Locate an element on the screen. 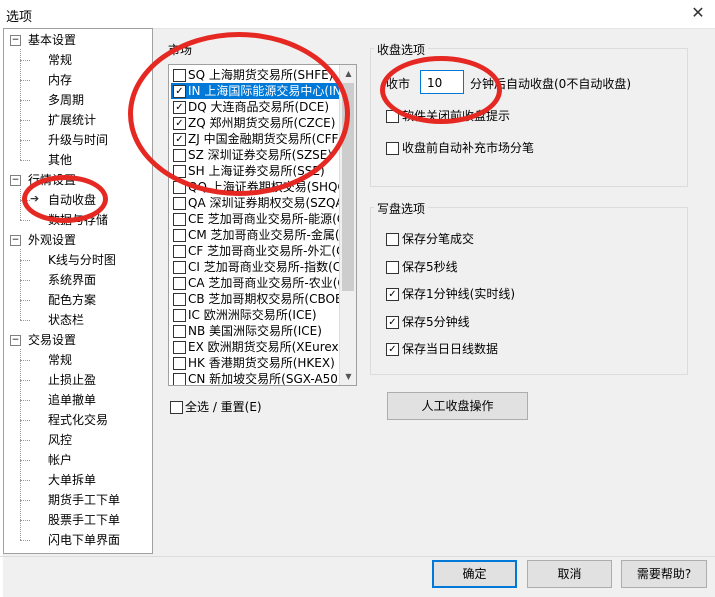 The width and height of the screenshot is (715, 597). exchange-label: QA 深圳证券期权交易(SZQA) is located at coordinates (263, 203).